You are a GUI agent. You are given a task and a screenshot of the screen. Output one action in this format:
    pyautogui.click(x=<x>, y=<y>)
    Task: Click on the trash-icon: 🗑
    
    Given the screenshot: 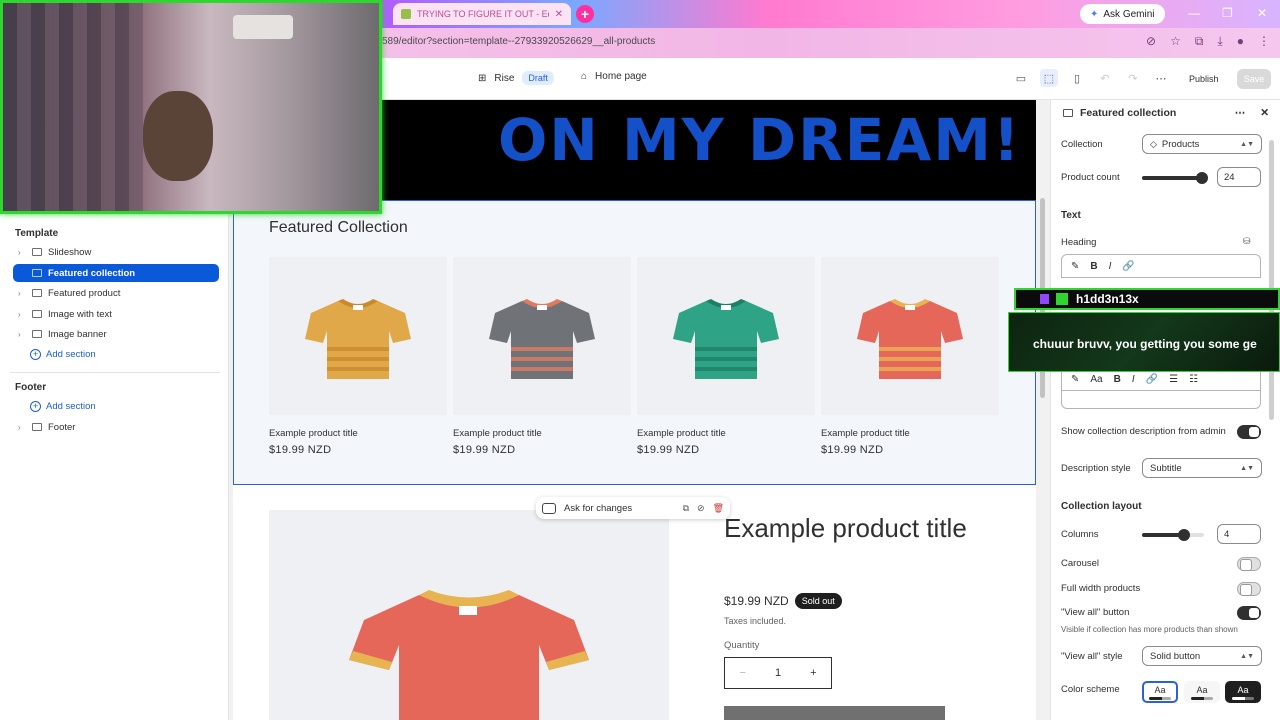 What is the action you would take?
    pyautogui.click(x=718, y=508)
    